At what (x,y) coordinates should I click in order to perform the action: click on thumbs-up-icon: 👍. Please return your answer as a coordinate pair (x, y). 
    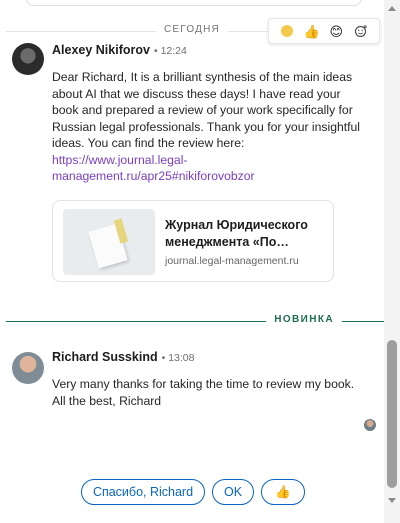
    Looking at the image, I should click on (311, 31).